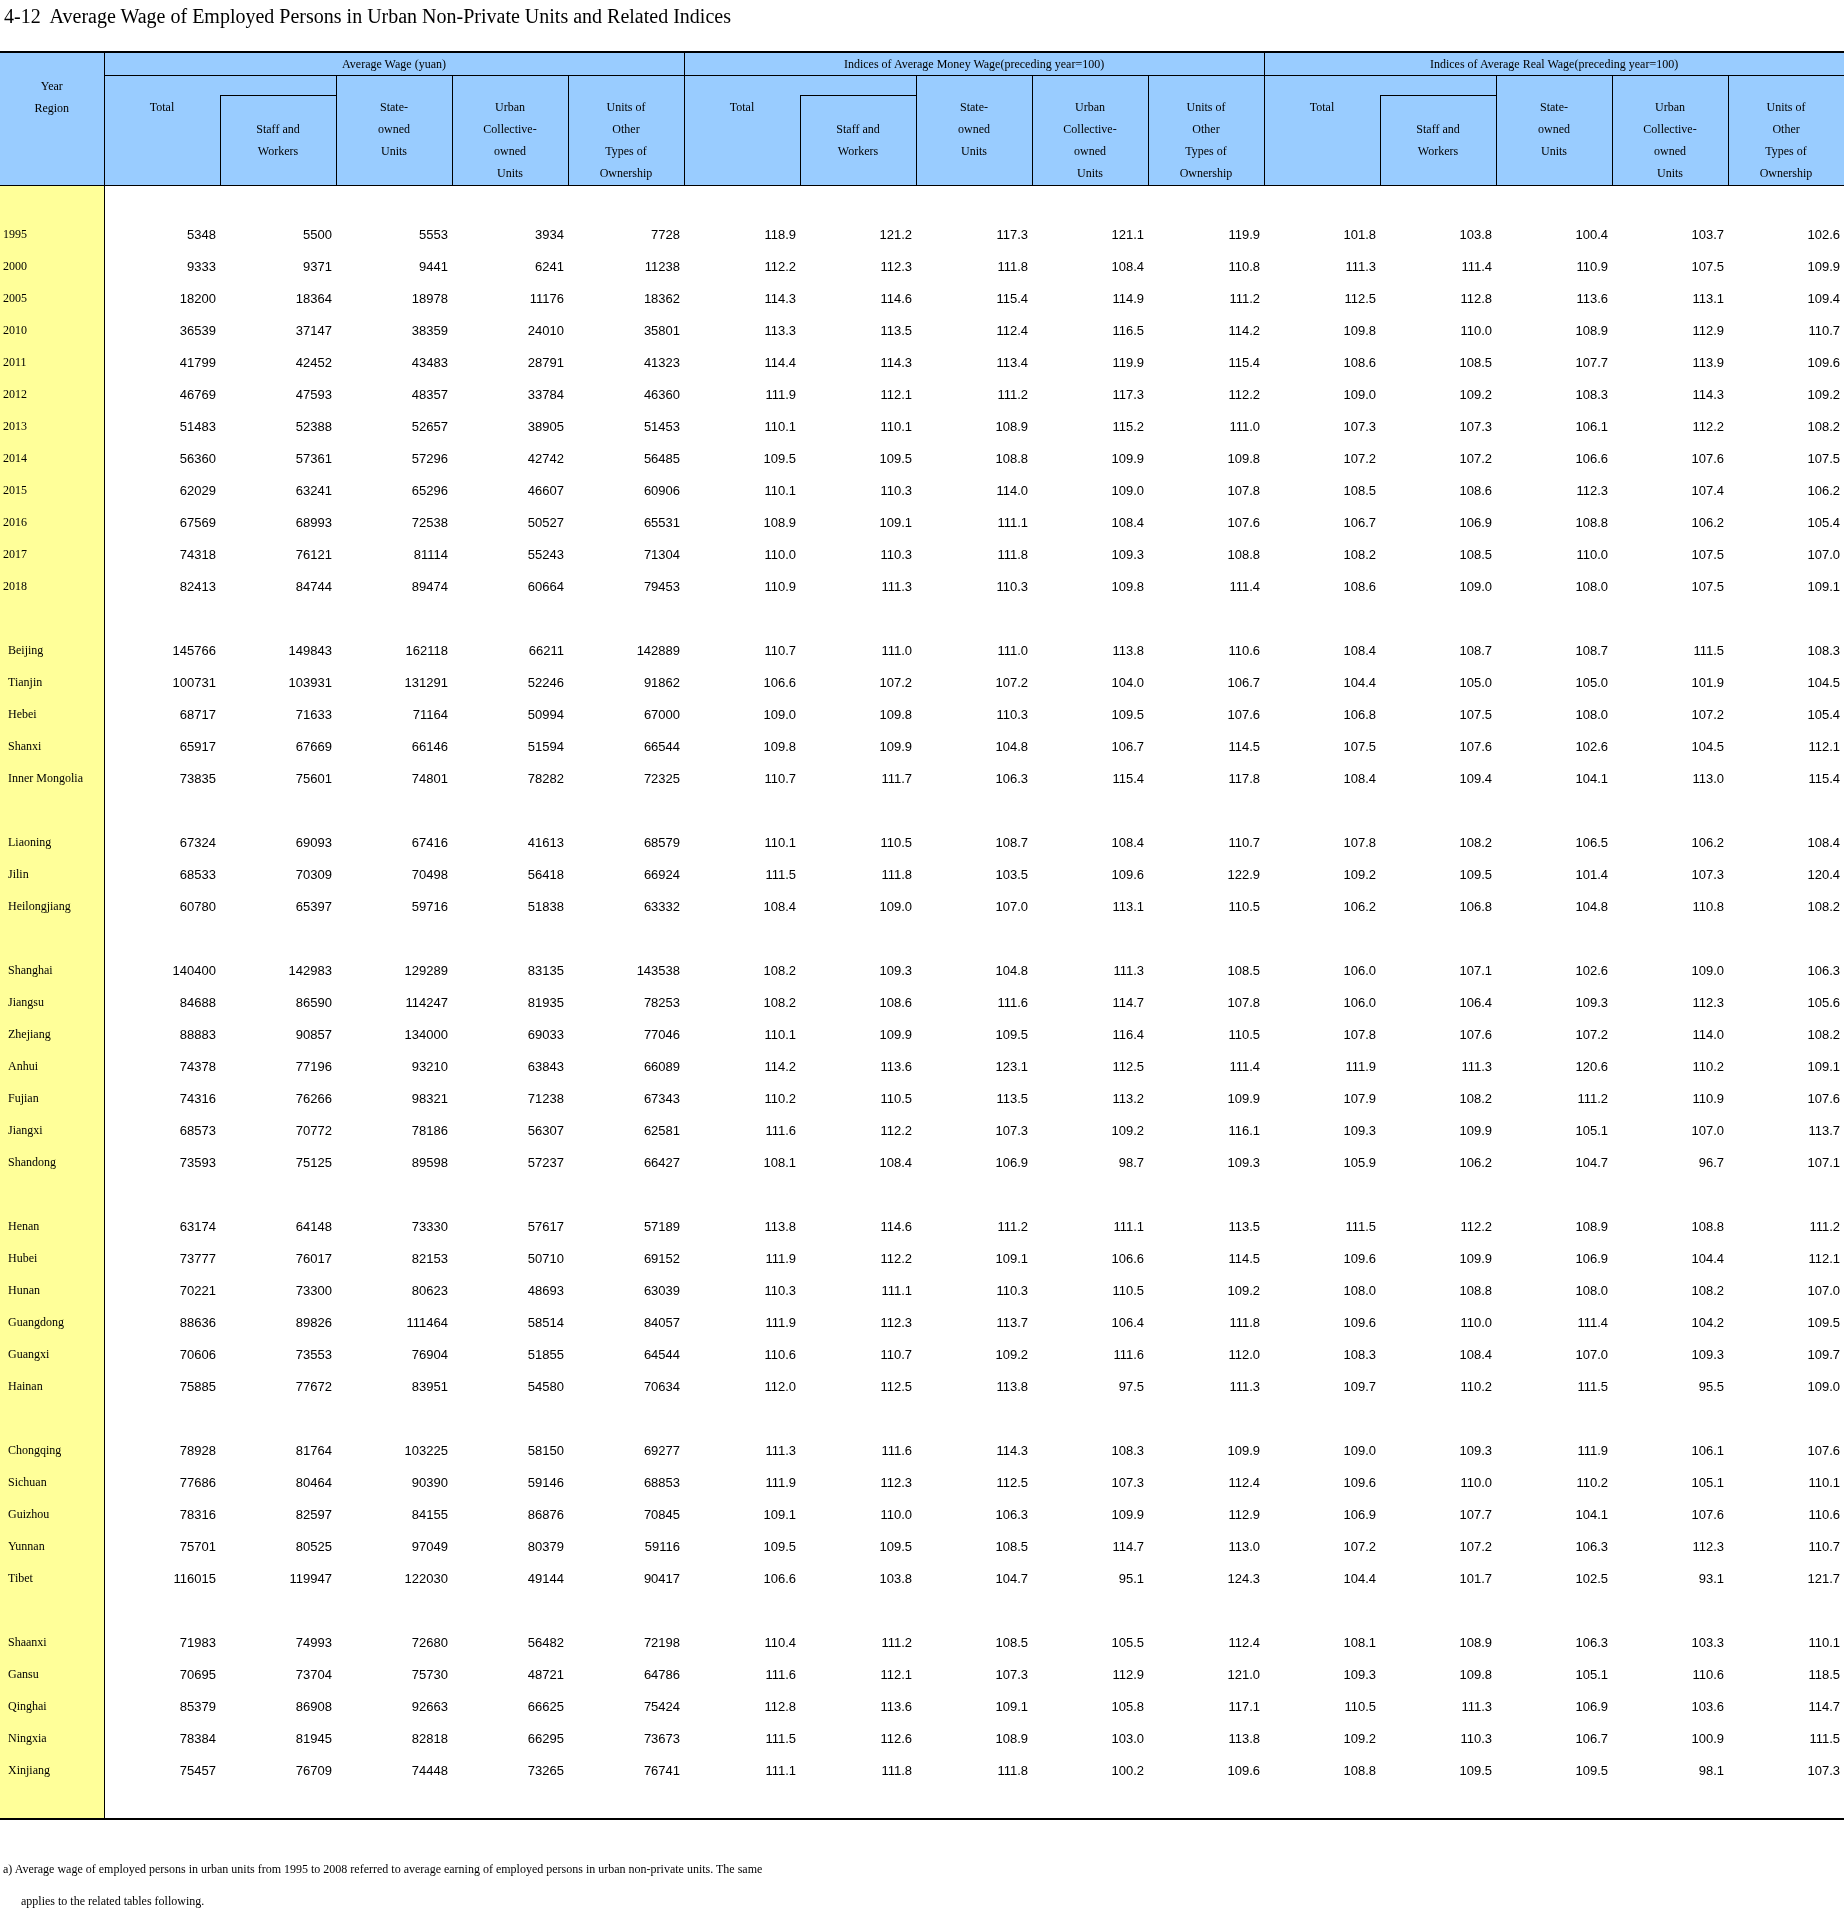 The image size is (1844, 1913). Describe the element at coordinates (896, 330) in the screenshot. I see `table-cell: 113.5` at that location.